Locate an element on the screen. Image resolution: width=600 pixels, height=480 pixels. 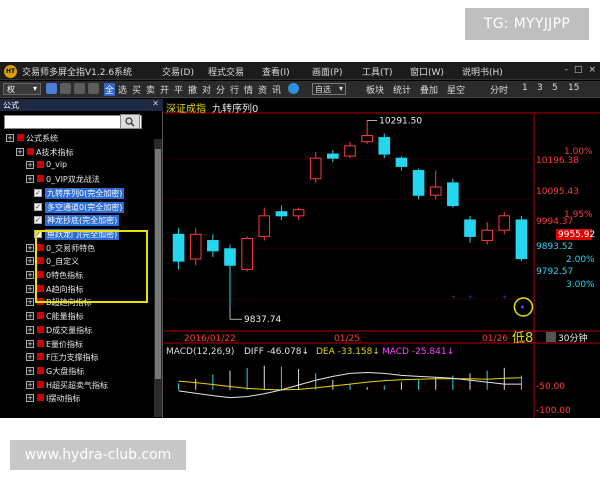
tool-buy: 买 is located at coordinates (136, 89).